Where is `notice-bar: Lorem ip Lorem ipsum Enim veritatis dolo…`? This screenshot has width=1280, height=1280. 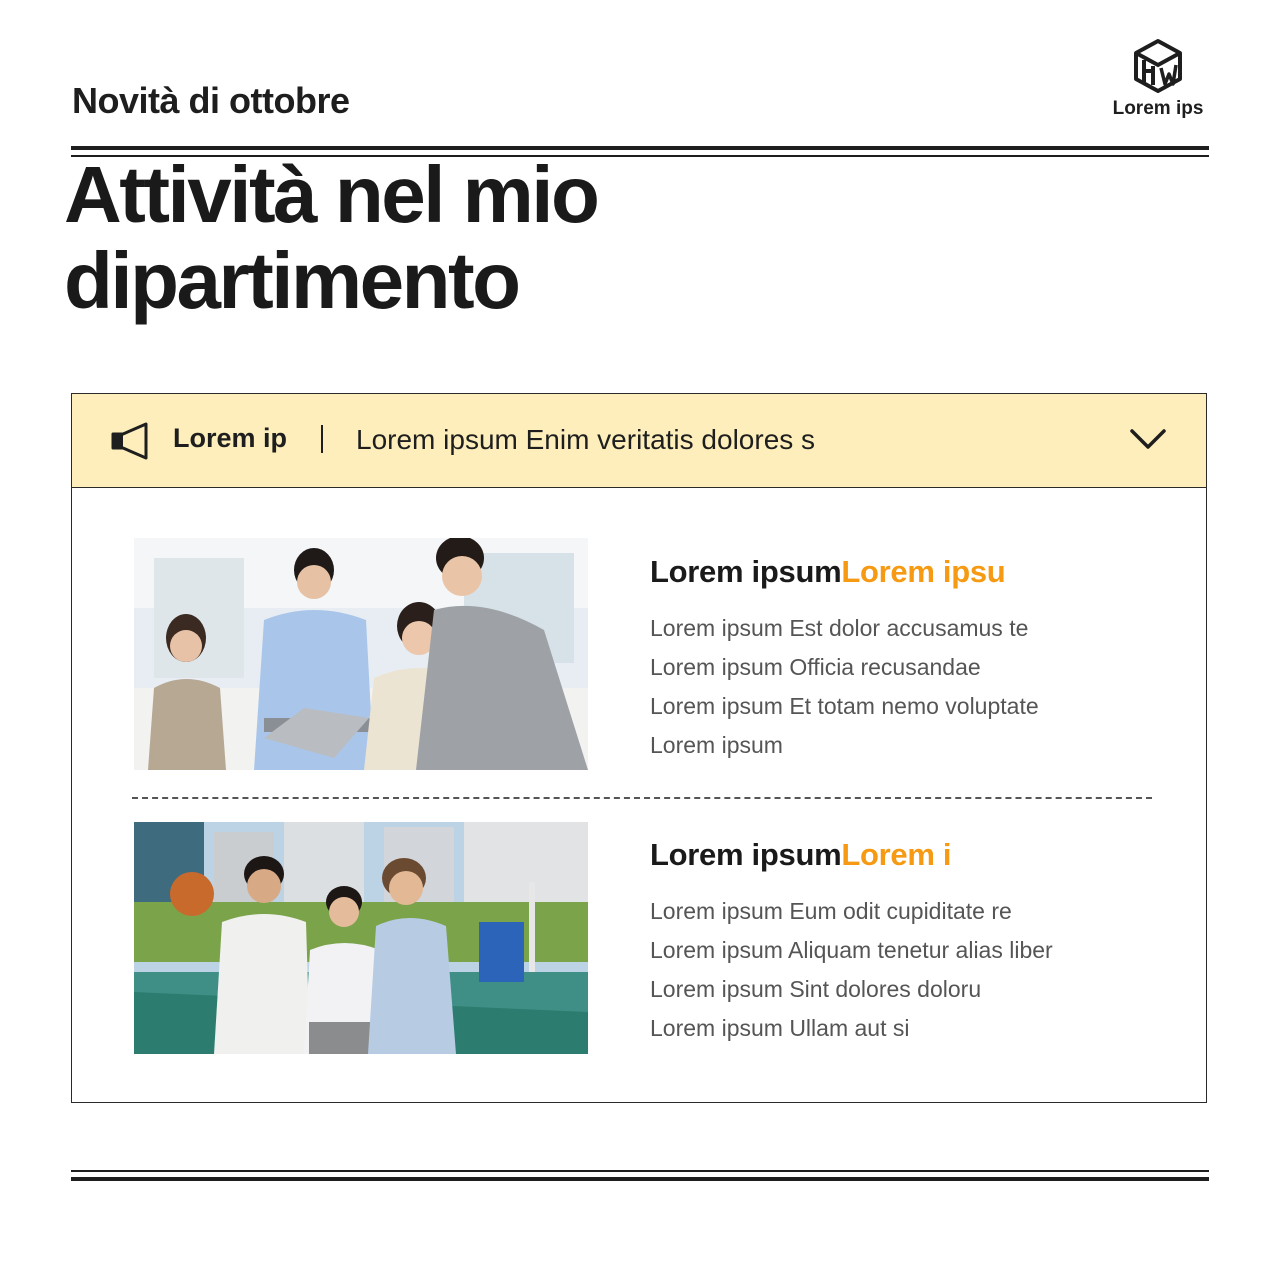
notice-bar: Lorem ip Lorem ipsum Enim veritatis dolo… is located at coordinates (639, 441).